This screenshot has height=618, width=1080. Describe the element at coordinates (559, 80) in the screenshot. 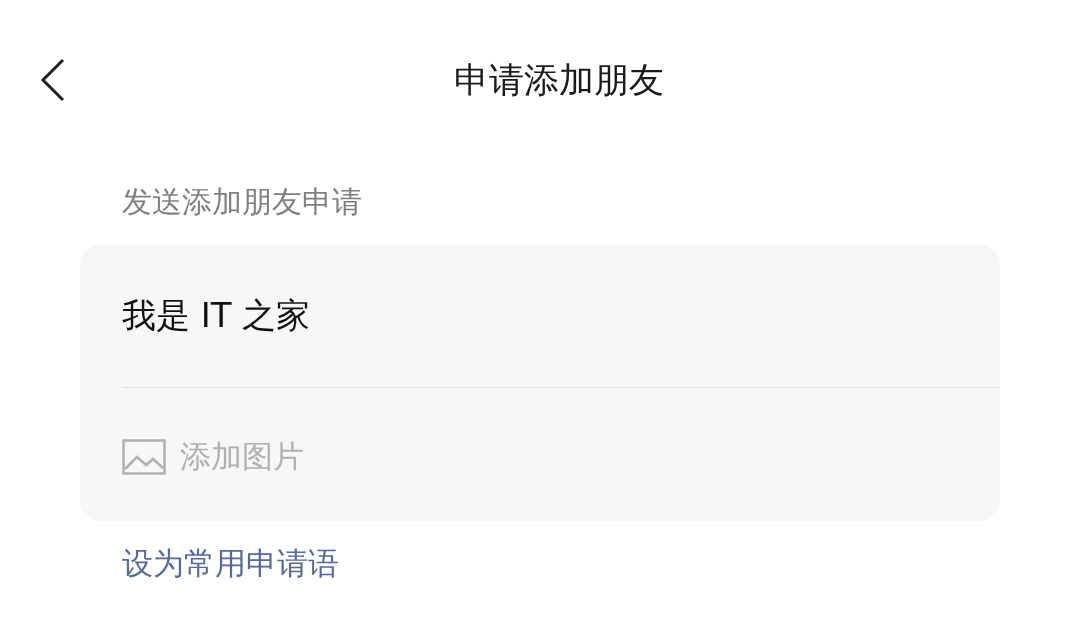

I see `page-title: 申请添加朋友` at that location.